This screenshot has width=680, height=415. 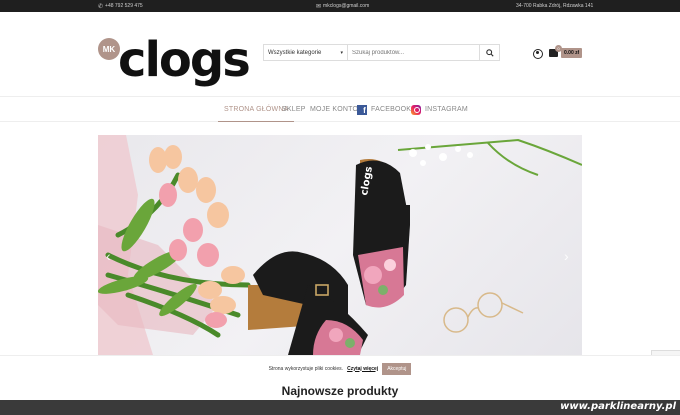 I want to click on watermark-text: www.parklinearny.pl, so click(x=618, y=406).